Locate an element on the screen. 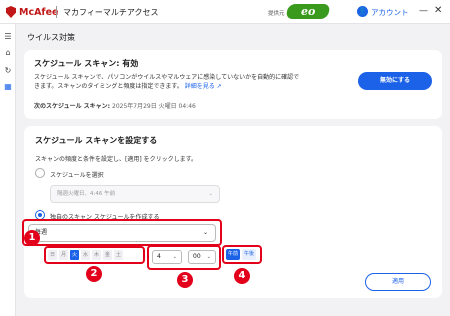 The image size is (450, 316). hour-select: 4 ⌄ is located at coordinates (167, 257).